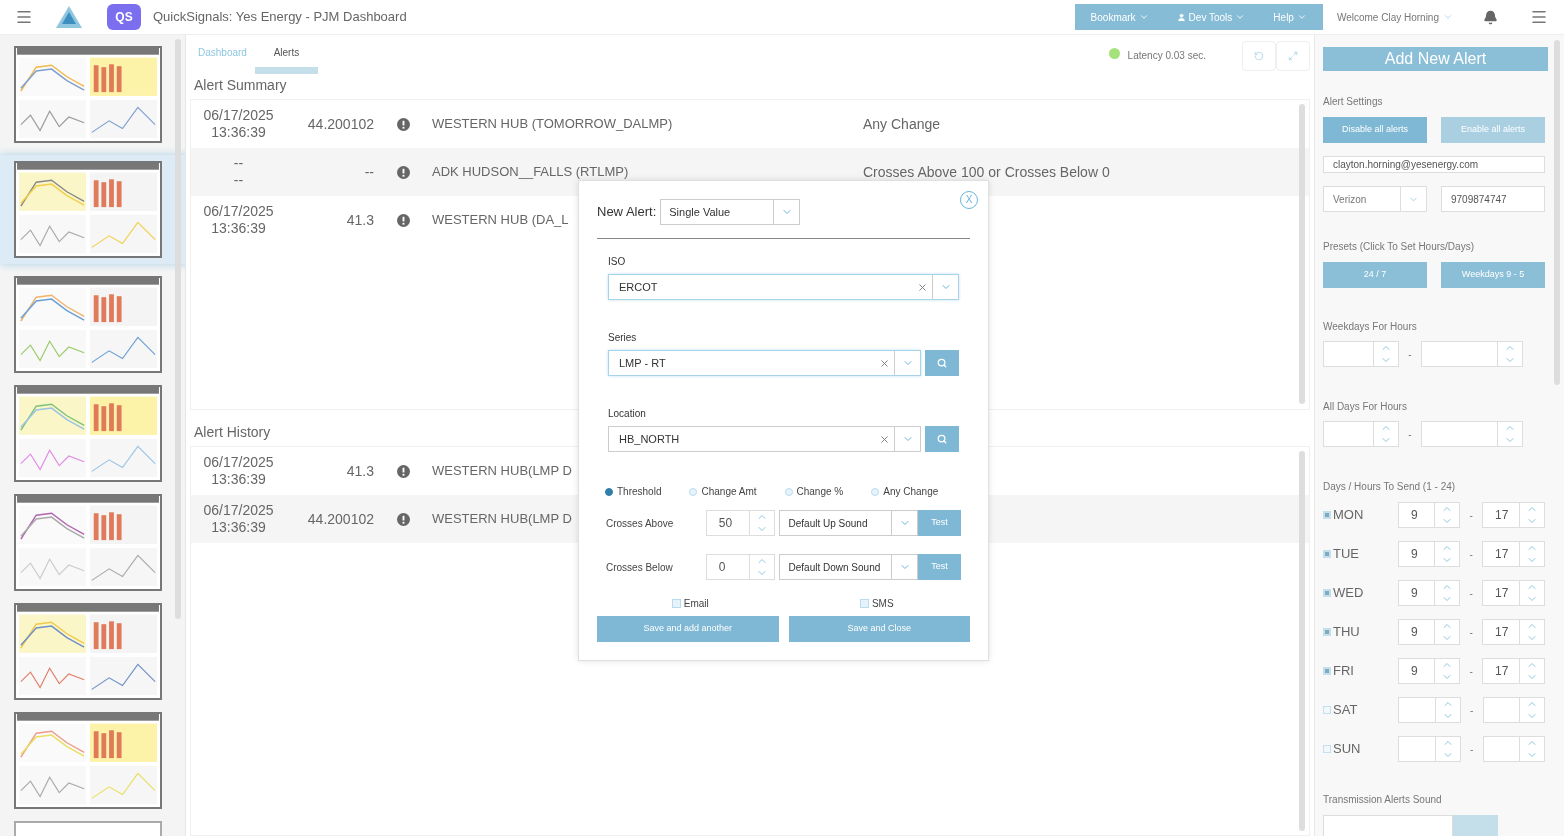 The height and width of the screenshot is (836, 1564). I want to click on section-title: Transmission Alerts Sound, so click(1383, 800).